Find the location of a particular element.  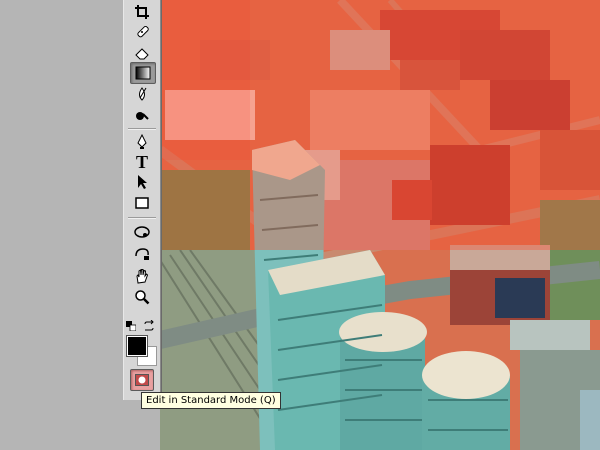

gradient-tool is located at coordinates (143, 73).